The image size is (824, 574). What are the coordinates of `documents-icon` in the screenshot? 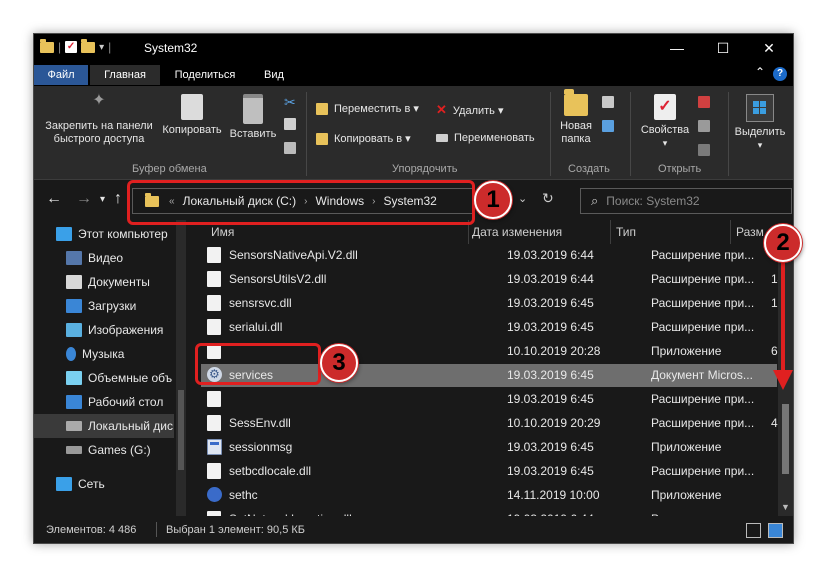 It's located at (74, 282).